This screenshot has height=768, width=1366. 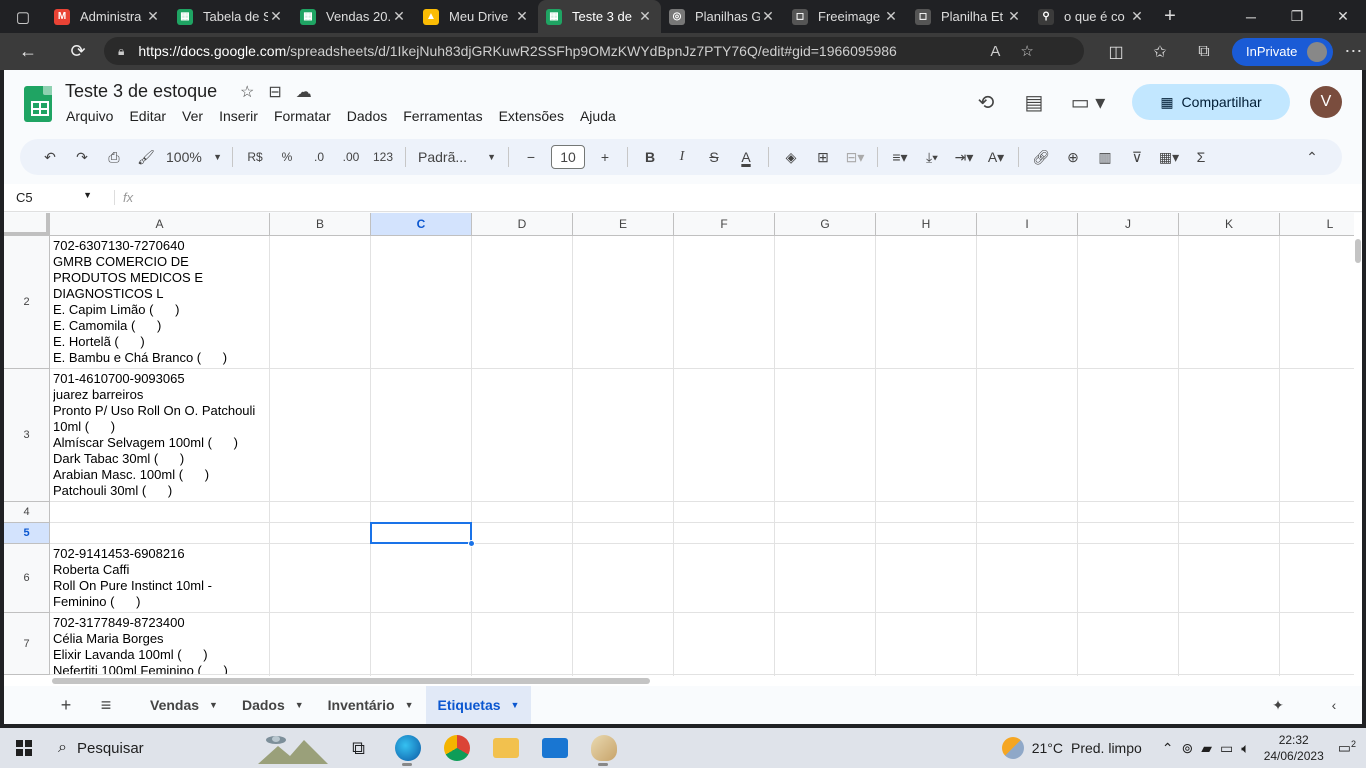 What do you see at coordinates (421, 533) in the screenshot?
I see `selected-cell` at bounding box center [421, 533].